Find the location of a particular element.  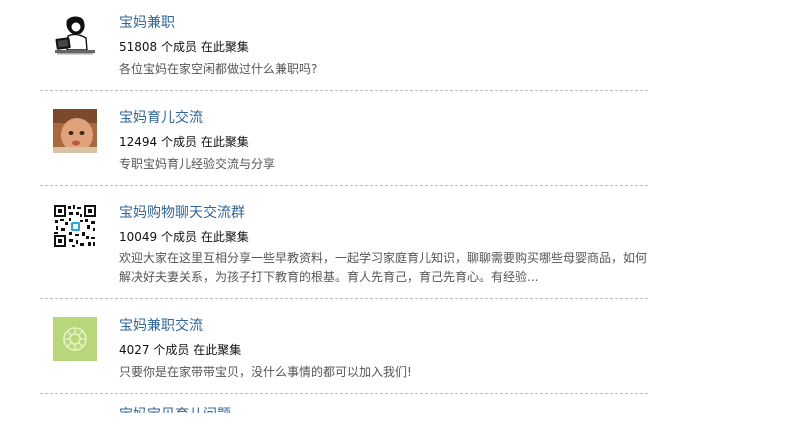

group-avatar-mom-computer is located at coordinates (75, 36).